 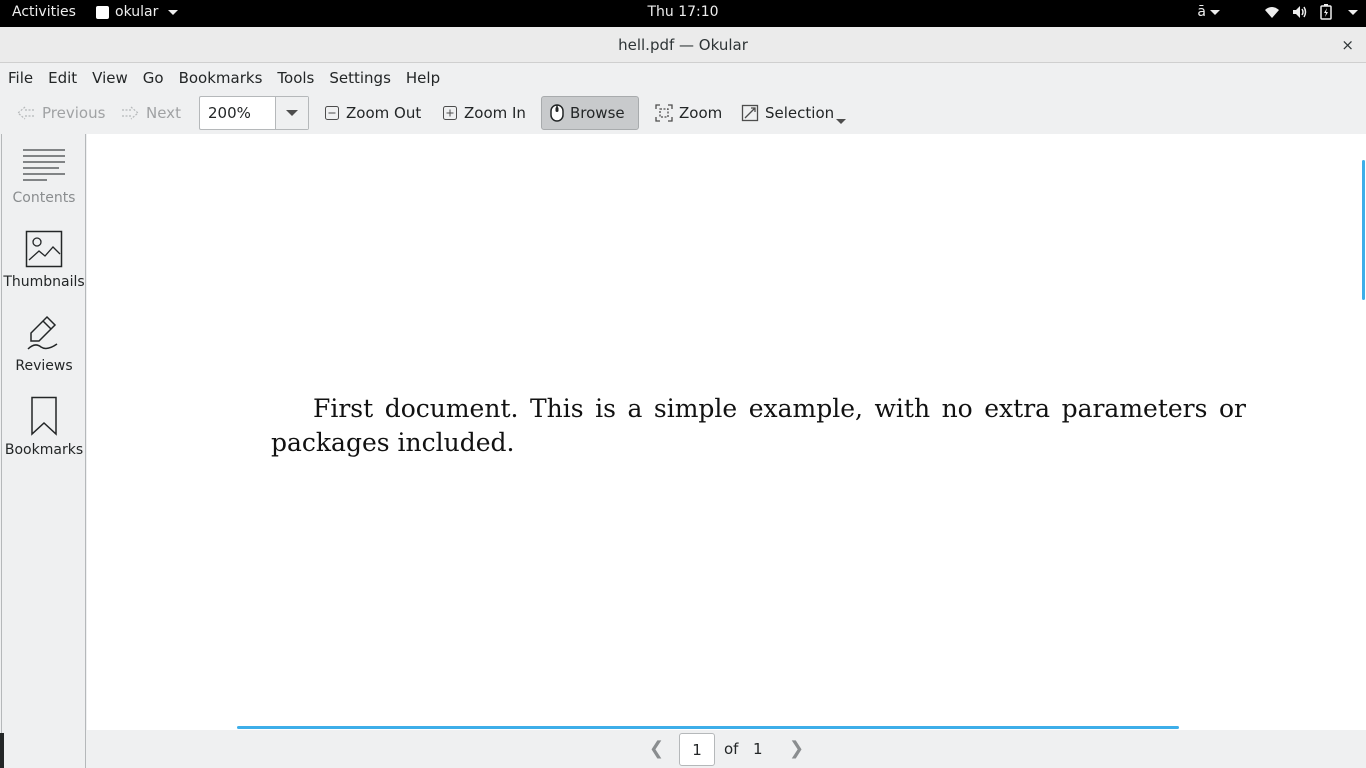 I want to click on window-title: hell.pdf — Okular, so click(x=683, y=45).